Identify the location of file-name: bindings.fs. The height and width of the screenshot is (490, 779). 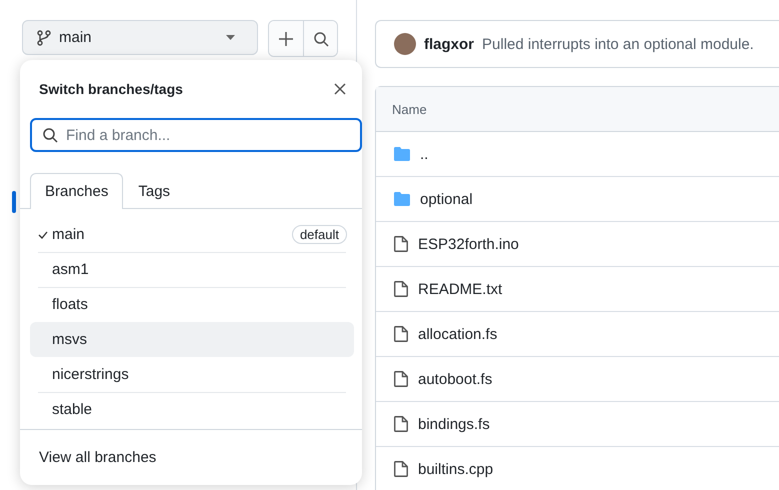
(454, 424).